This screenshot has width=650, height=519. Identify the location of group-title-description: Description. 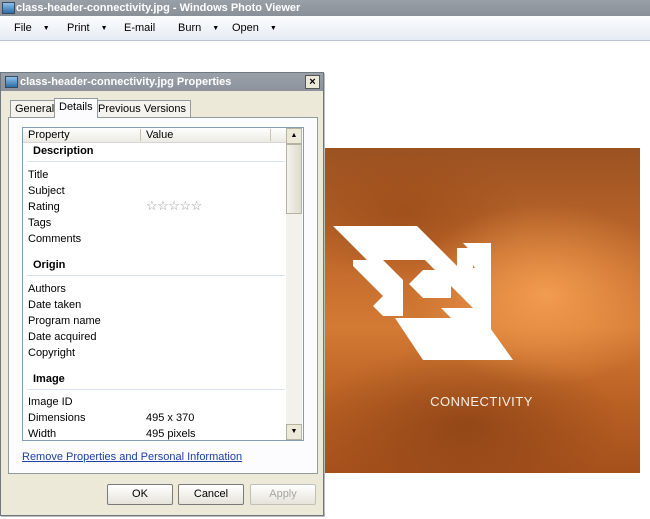
(63, 151).